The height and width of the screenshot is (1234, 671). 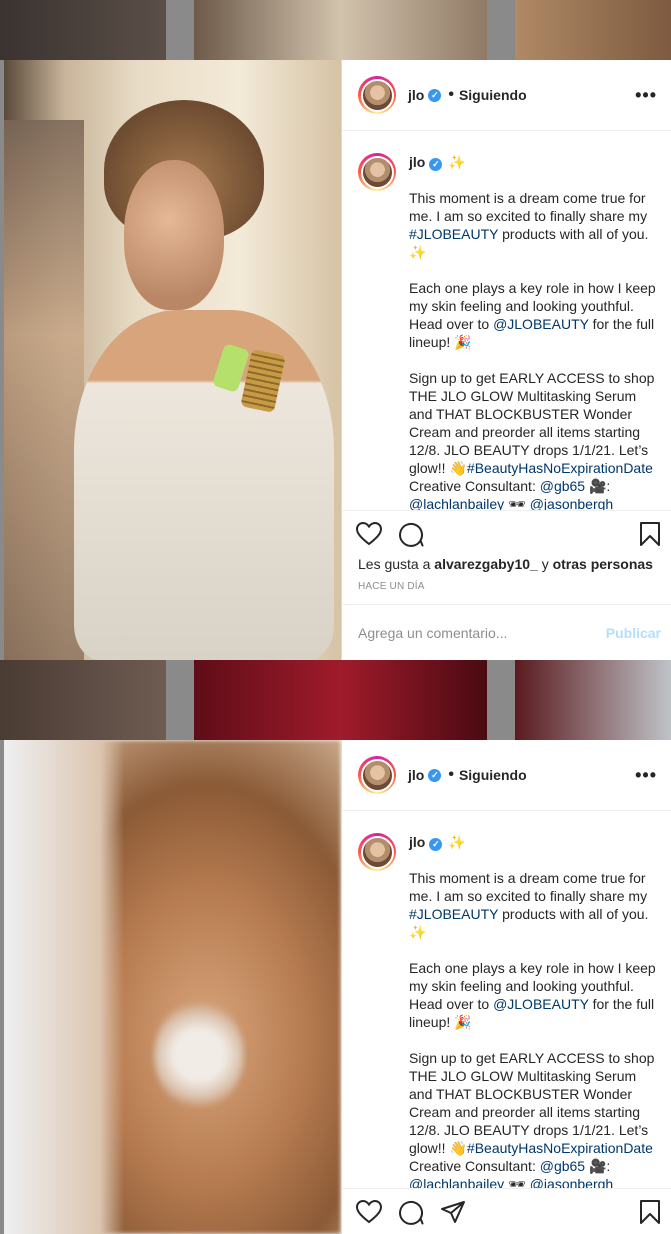 I want to click on background-grid-top, so click(x=335, y=30).